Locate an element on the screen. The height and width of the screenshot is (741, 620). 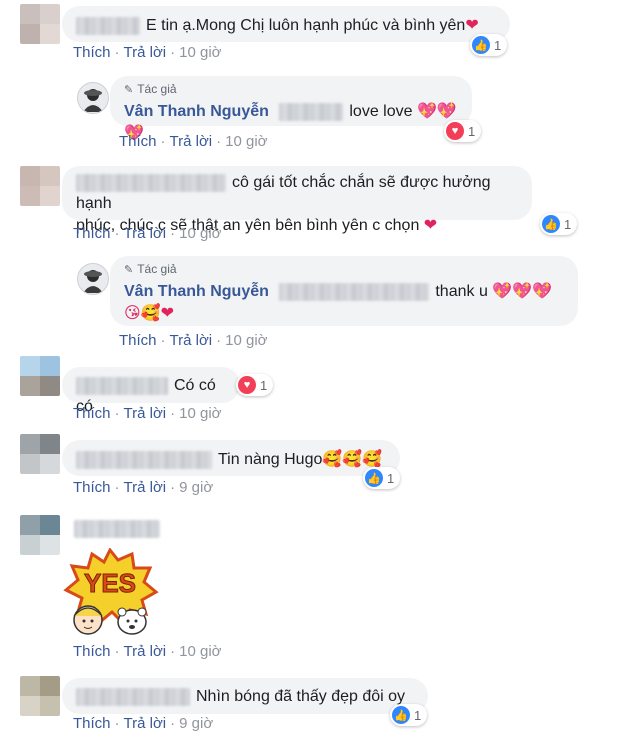
comment-bubble: Nhìn bóng đã thấy đẹp đôi oy is located at coordinates (245, 696).